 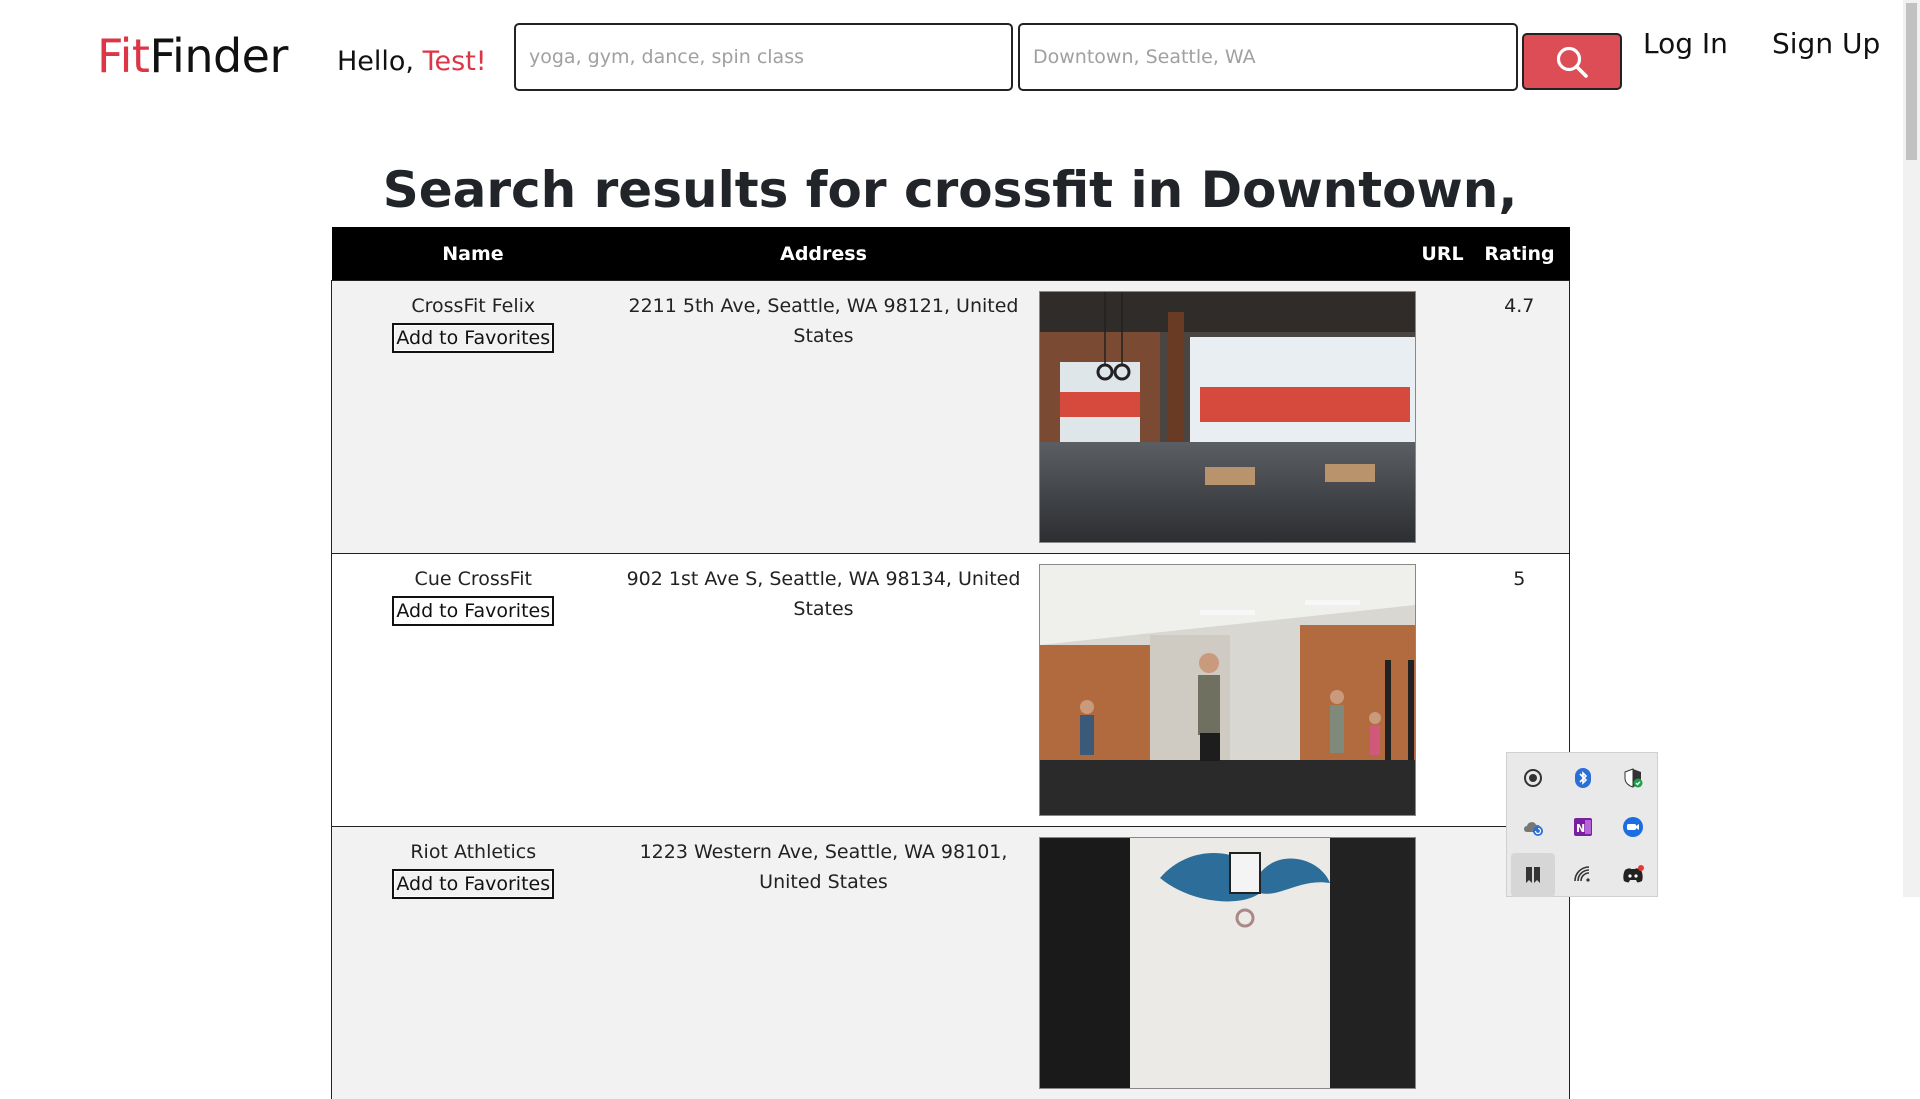 I want to click on greeting-user-name: Test!, so click(x=455, y=61).